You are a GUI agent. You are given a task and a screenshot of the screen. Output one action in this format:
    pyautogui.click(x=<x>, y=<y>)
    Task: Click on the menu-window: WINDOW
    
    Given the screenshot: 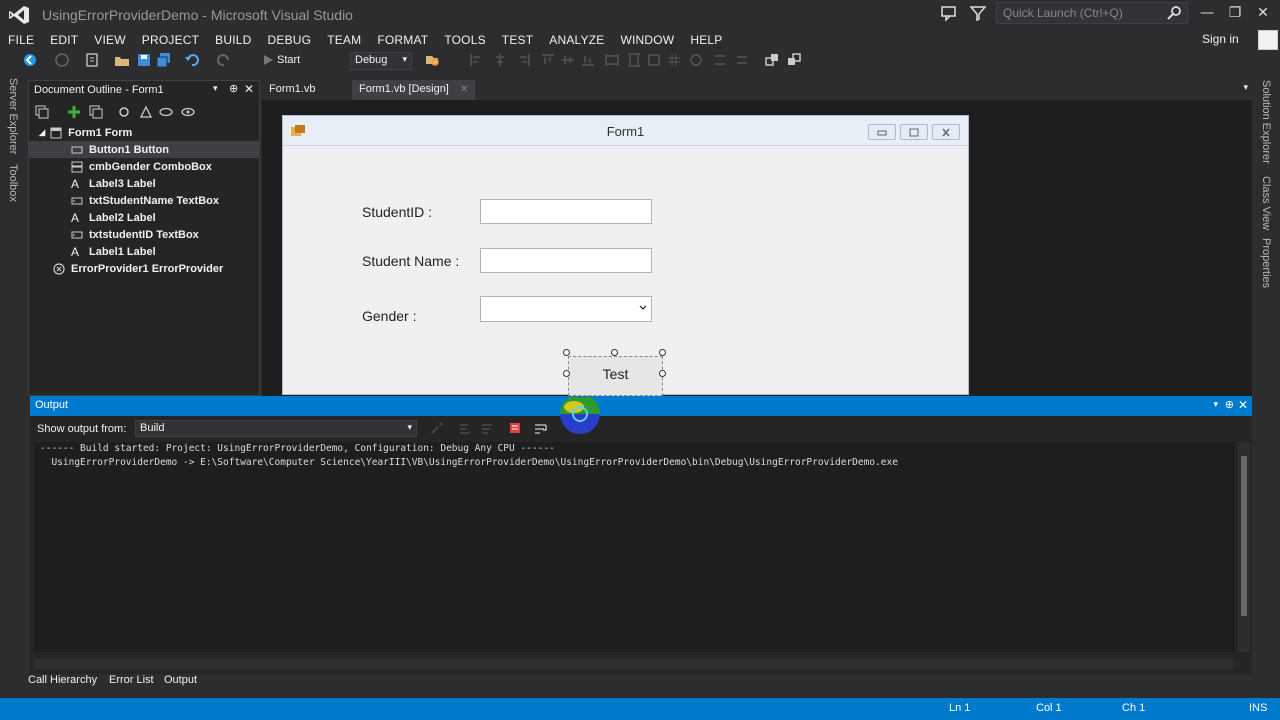 What is the action you would take?
    pyautogui.click(x=647, y=40)
    